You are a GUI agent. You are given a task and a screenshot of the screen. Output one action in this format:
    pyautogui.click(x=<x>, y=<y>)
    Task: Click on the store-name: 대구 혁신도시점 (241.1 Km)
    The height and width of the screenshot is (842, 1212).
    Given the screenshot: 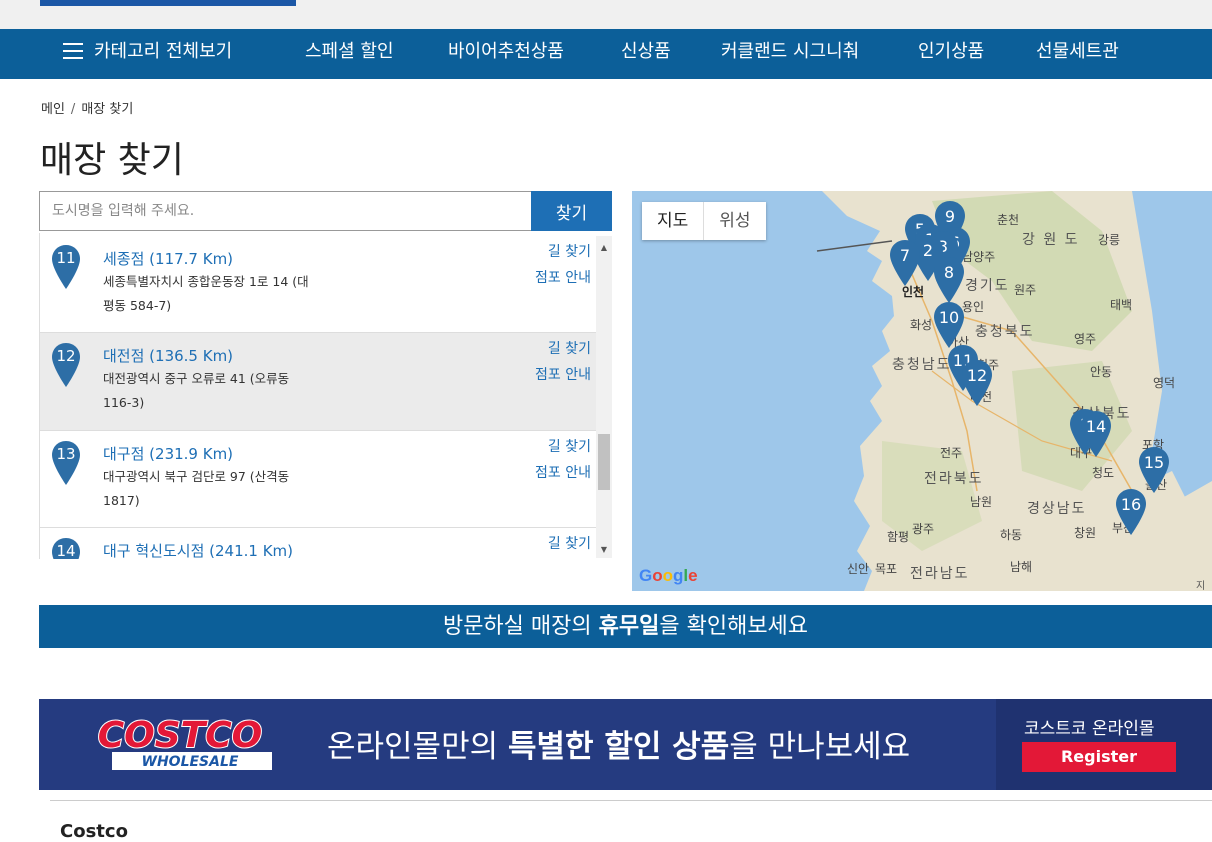 What is the action you would take?
    pyautogui.click(x=198, y=549)
    